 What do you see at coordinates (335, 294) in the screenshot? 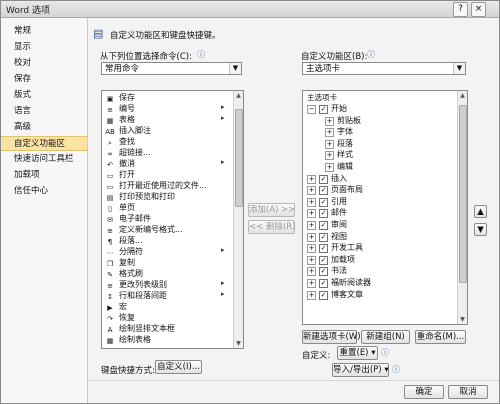
I see `ribbon-tree-item: + ✓ 博客文章` at bounding box center [335, 294].